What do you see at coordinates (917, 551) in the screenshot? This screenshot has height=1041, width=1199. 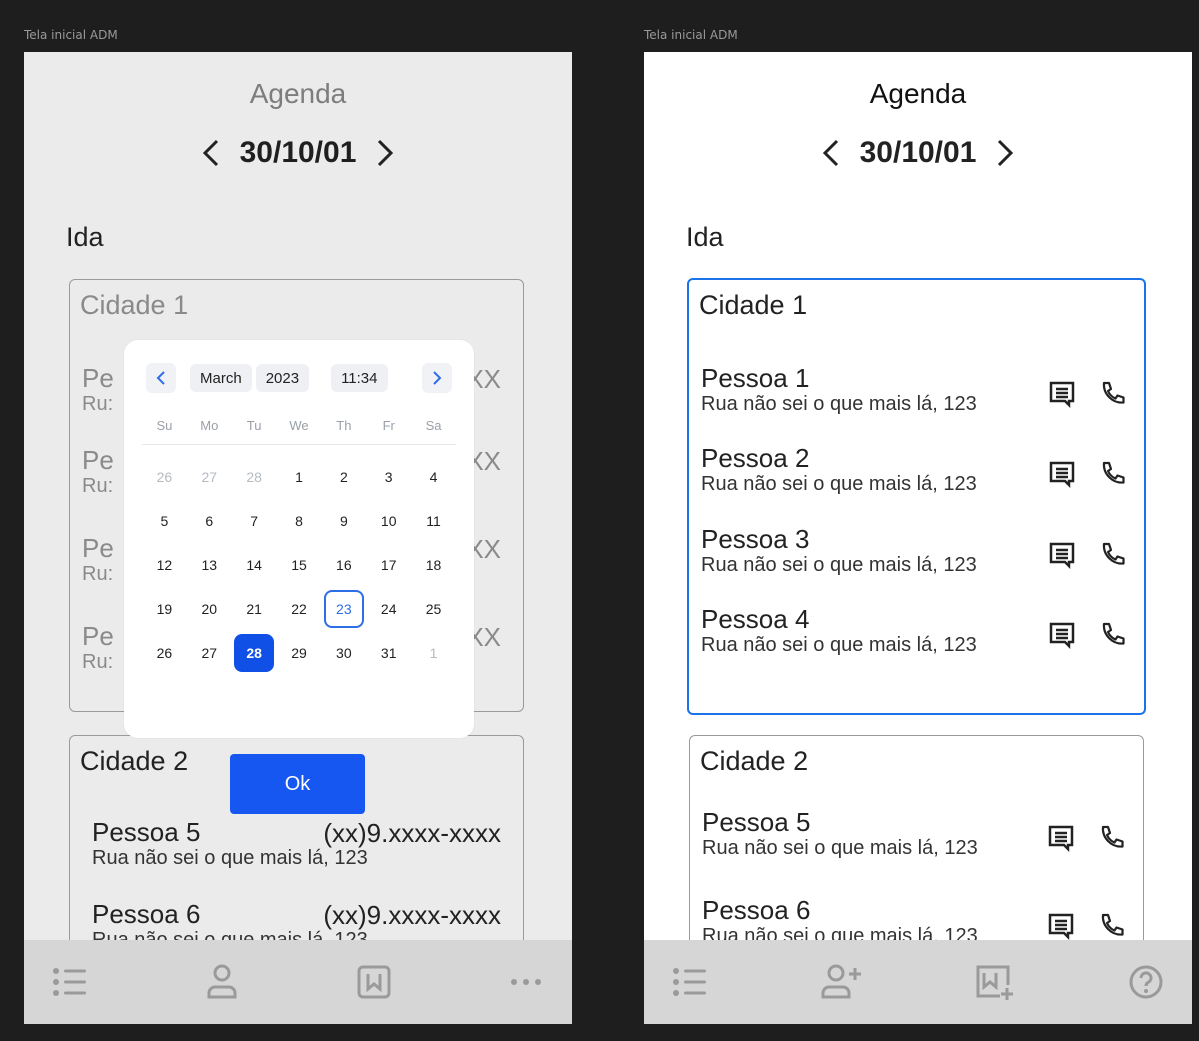 I see `list-item: Pessoa 3 Rua não sei o que mais lá, 123` at bounding box center [917, 551].